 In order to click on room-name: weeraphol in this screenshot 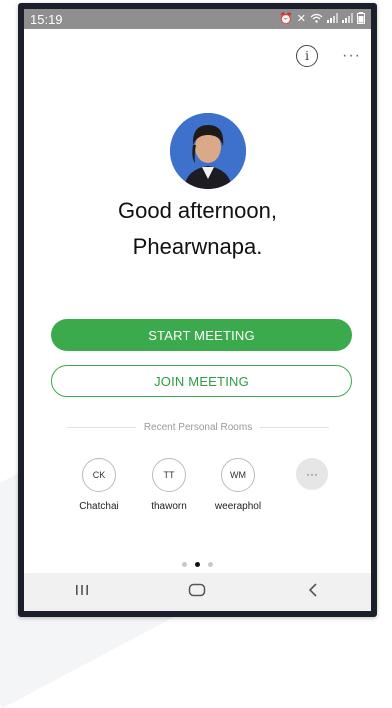, I will do `click(238, 506)`.